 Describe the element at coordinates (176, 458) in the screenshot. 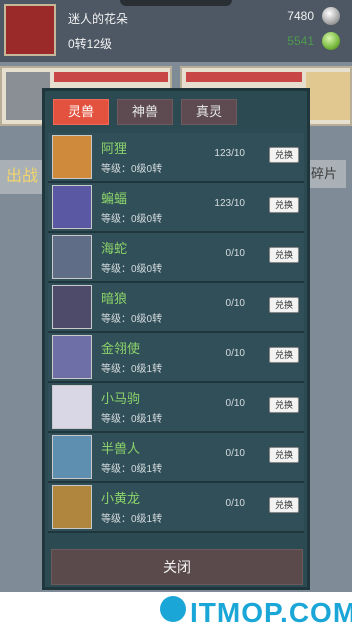

I see `pet-row: 半兽人等级：0级1转 0/10 兑换` at that location.